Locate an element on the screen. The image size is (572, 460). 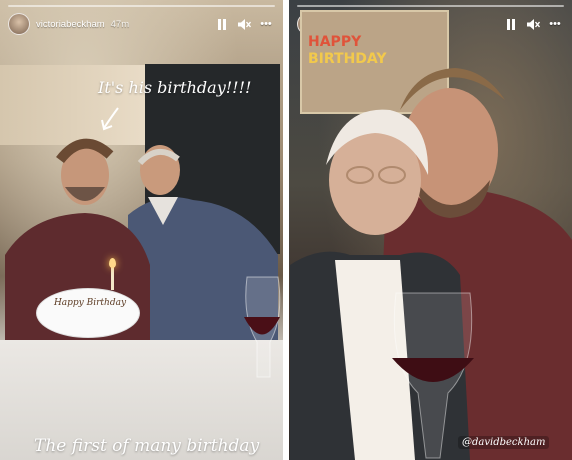
candle-flame is located at coordinates (112, 263).